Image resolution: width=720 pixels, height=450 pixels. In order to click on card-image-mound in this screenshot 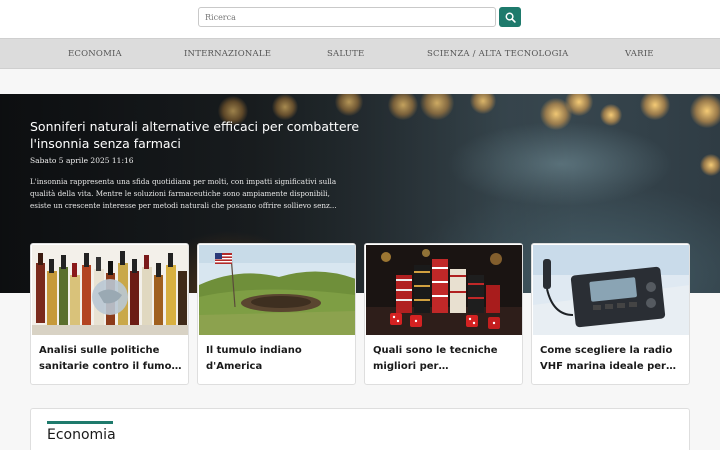, I will do `click(277, 290)`.